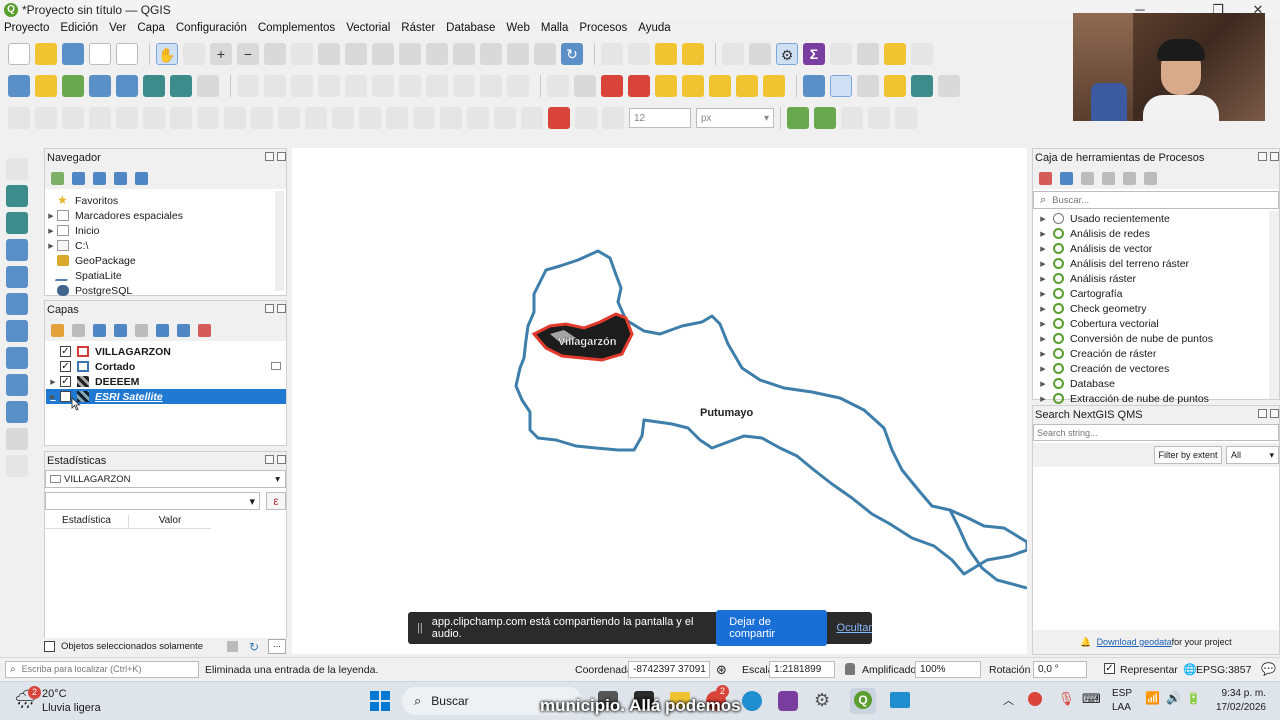  Describe the element at coordinates (1268, 669) in the screenshot. I see `messages-icon: 💬` at that location.